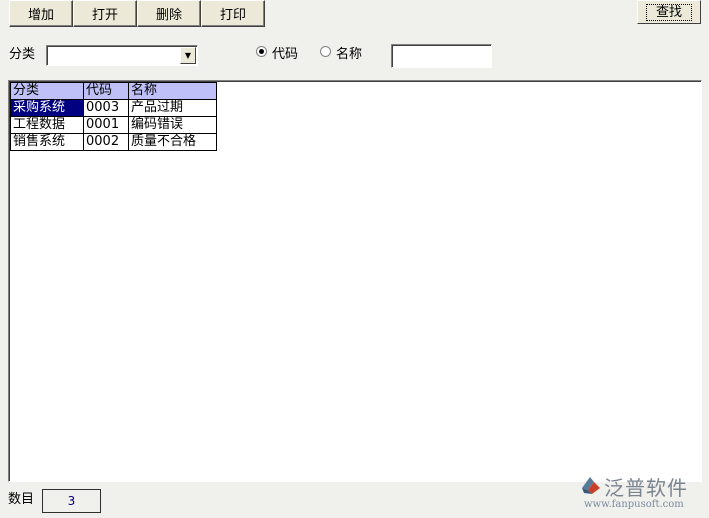 Image resolution: width=709 pixels, height=518 pixels. Describe the element at coordinates (172, 91) in the screenshot. I see `column-header-name: 名称` at that location.